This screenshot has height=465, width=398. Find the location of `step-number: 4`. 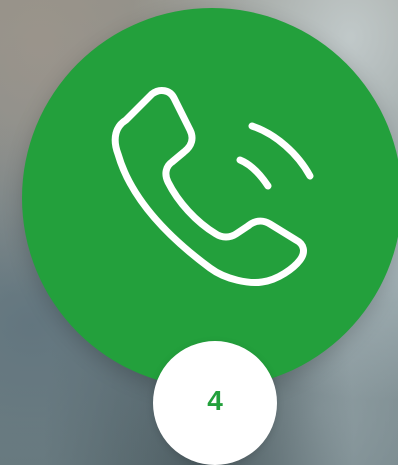

step-number: 4 is located at coordinates (215, 400).